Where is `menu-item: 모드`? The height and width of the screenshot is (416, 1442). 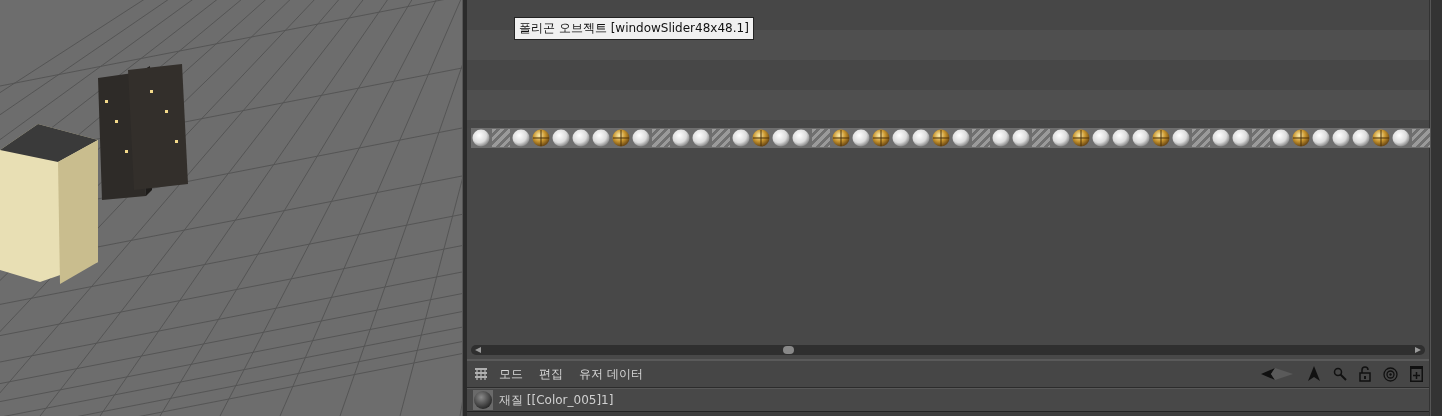 menu-item: 모드 is located at coordinates (511, 374).